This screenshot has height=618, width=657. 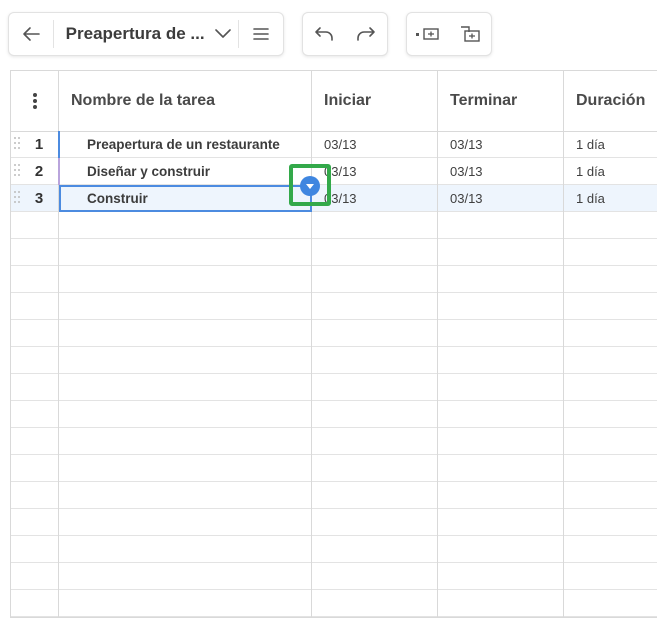 I want to click on row-number: 2, so click(x=39, y=171).